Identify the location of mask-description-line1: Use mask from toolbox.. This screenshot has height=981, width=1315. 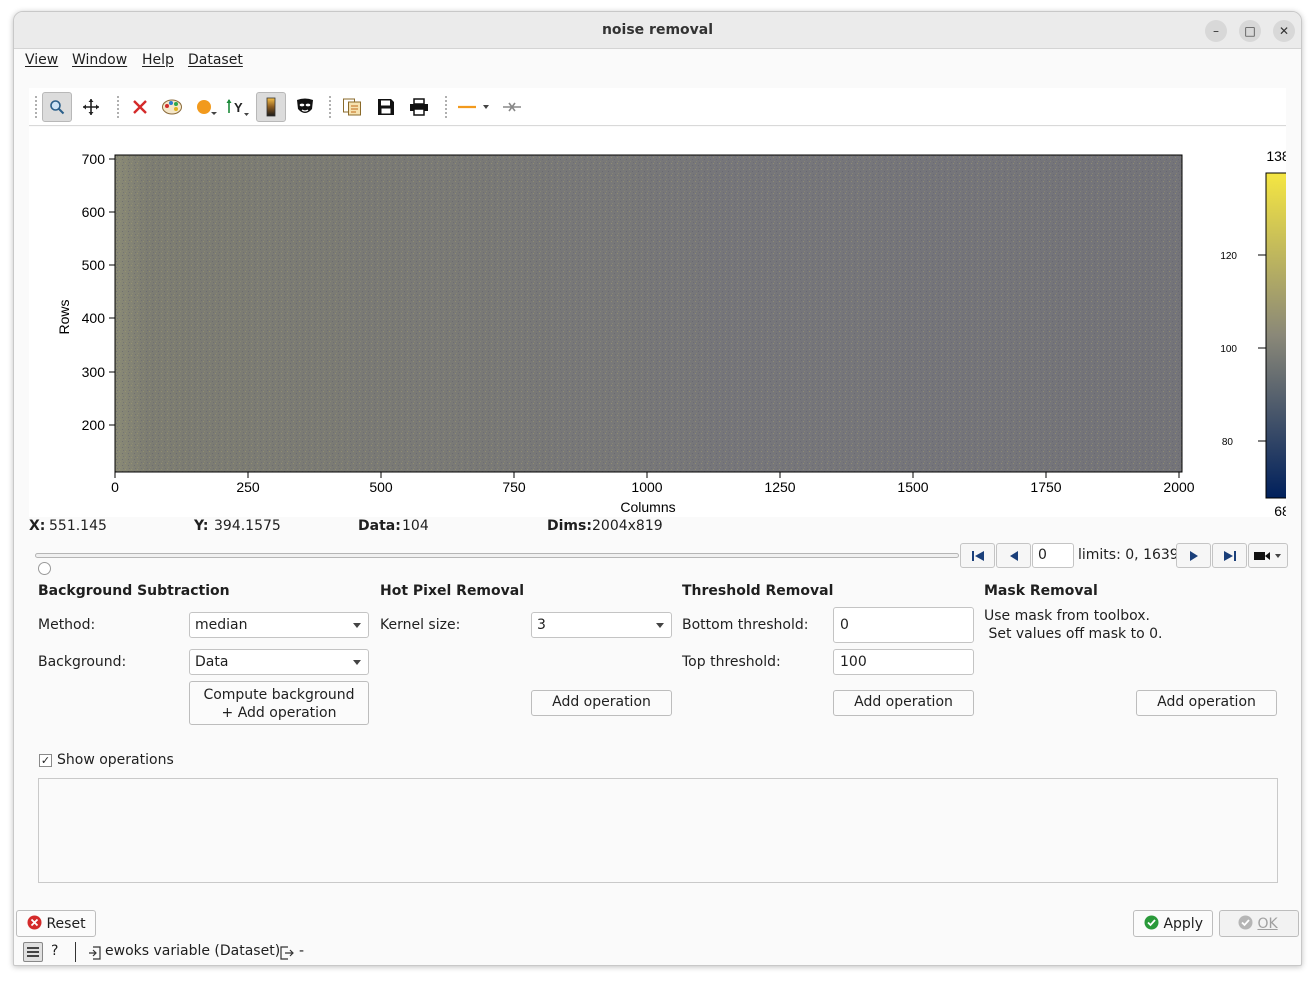
(1067, 616).